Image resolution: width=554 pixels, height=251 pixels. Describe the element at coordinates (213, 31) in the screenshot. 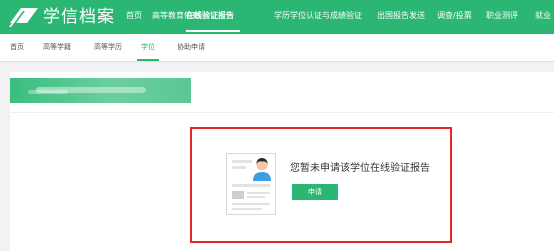

I see `active-nav-indicator` at that location.